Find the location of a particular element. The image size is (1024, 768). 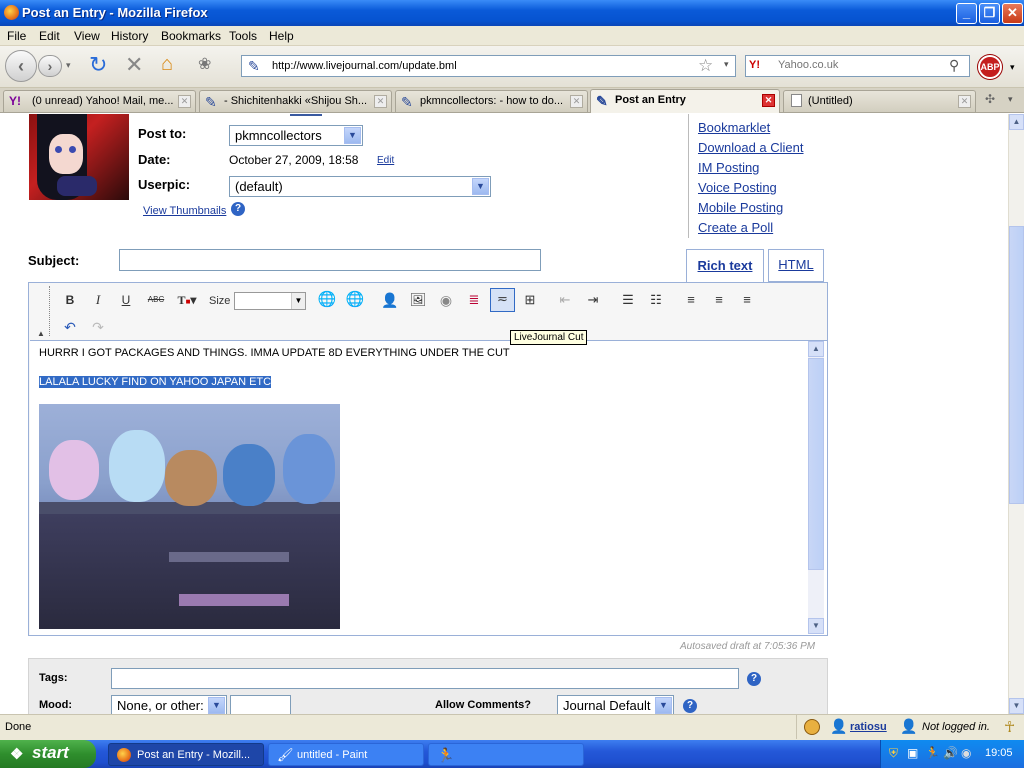

start-button: ❖ start is located at coordinates (48, 754).